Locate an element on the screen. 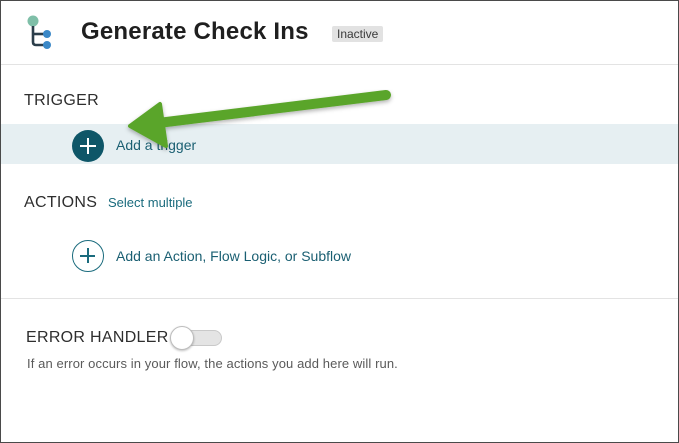 Image resolution: width=679 pixels, height=443 pixels. section-divider is located at coordinates (339, 298).